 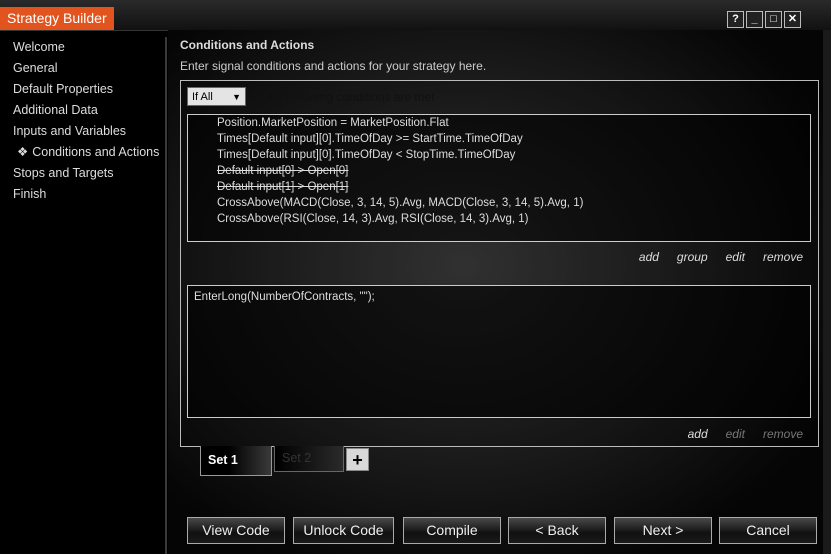 What do you see at coordinates (82, 47) in the screenshot?
I see `sidebar-item-welcome: Welcome` at bounding box center [82, 47].